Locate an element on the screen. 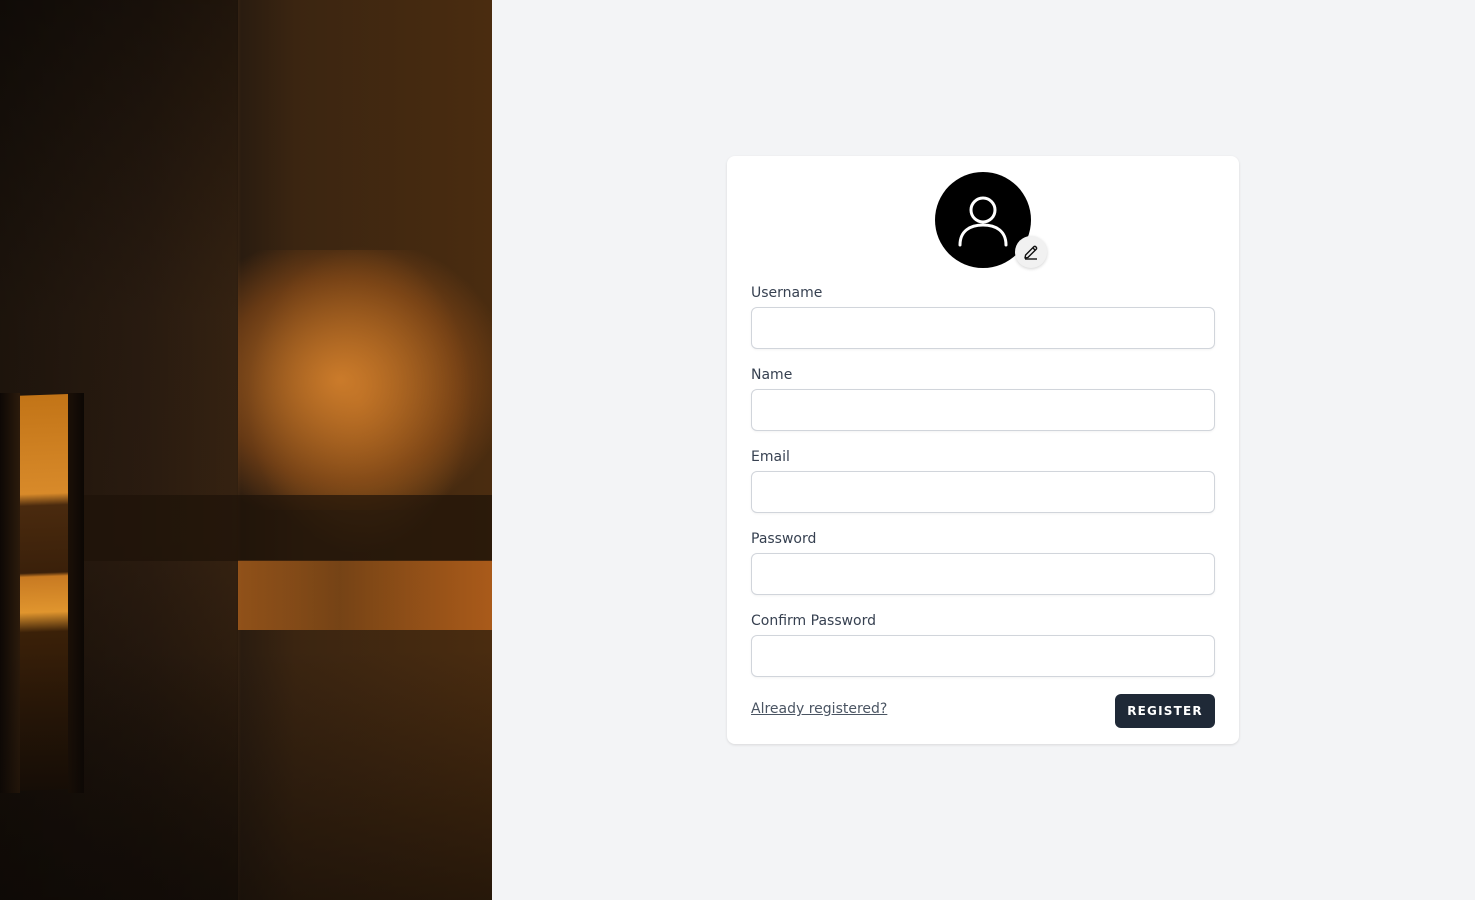 Image resolution: width=1475 pixels, height=900 pixels. user-icon is located at coordinates (983, 221).